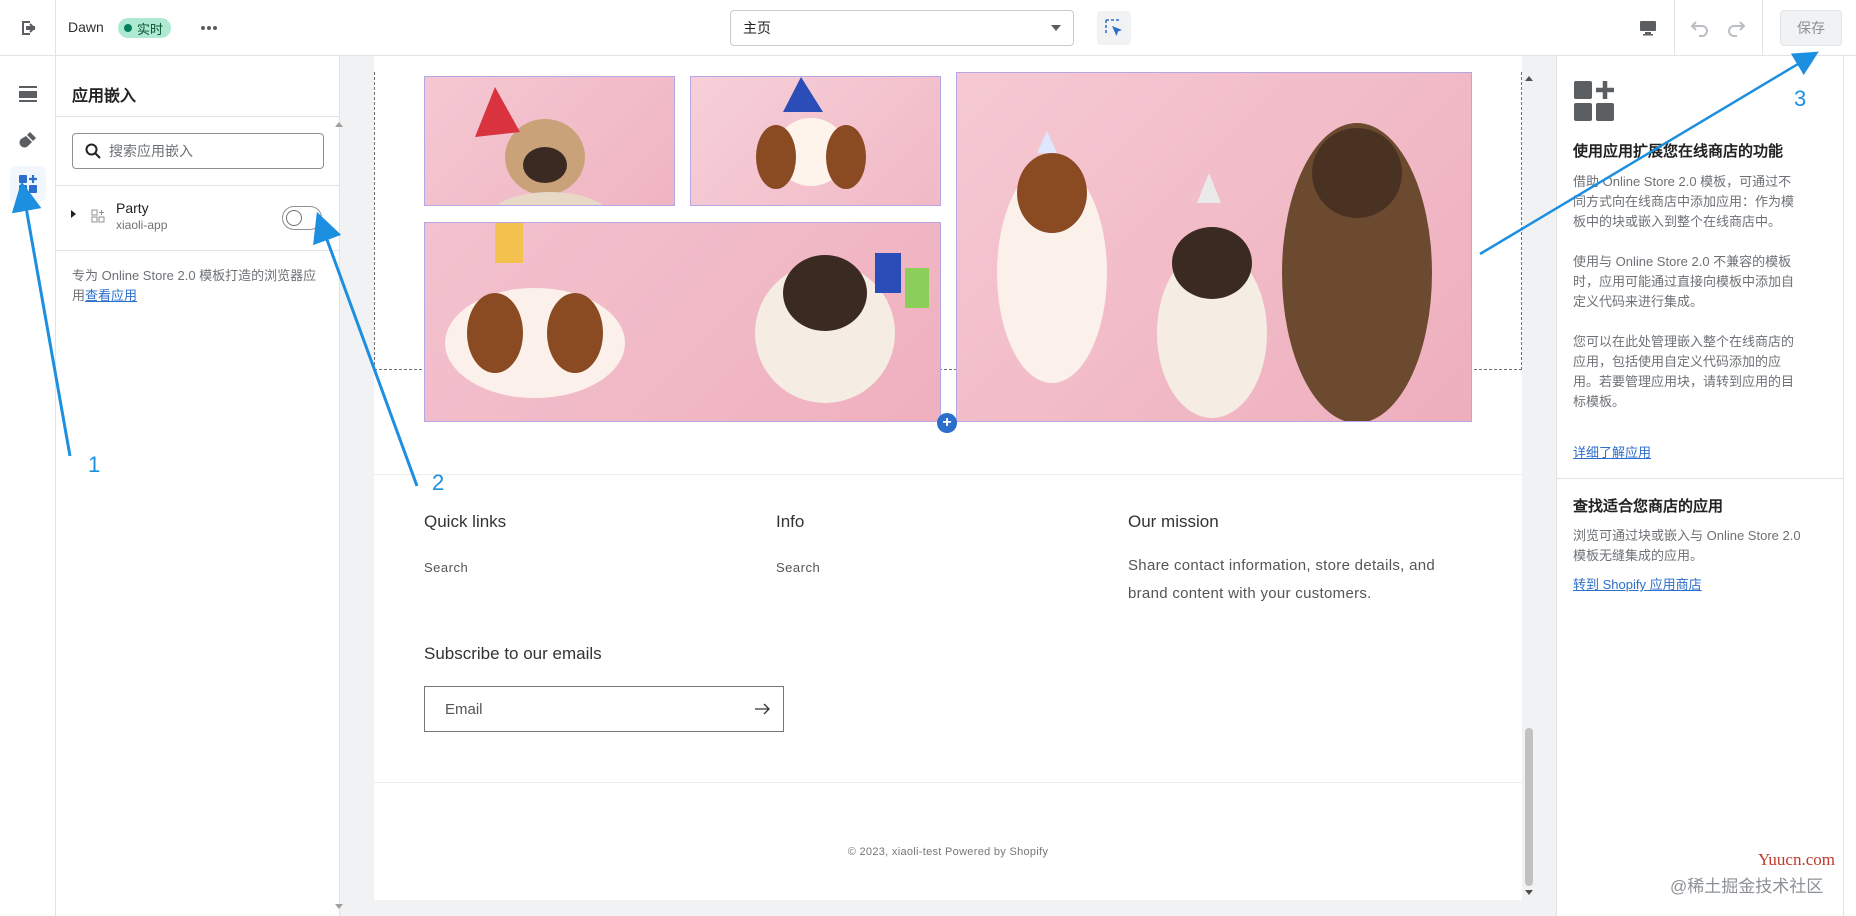  What do you see at coordinates (28, 486) in the screenshot?
I see `editor-rail` at bounding box center [28, 486].